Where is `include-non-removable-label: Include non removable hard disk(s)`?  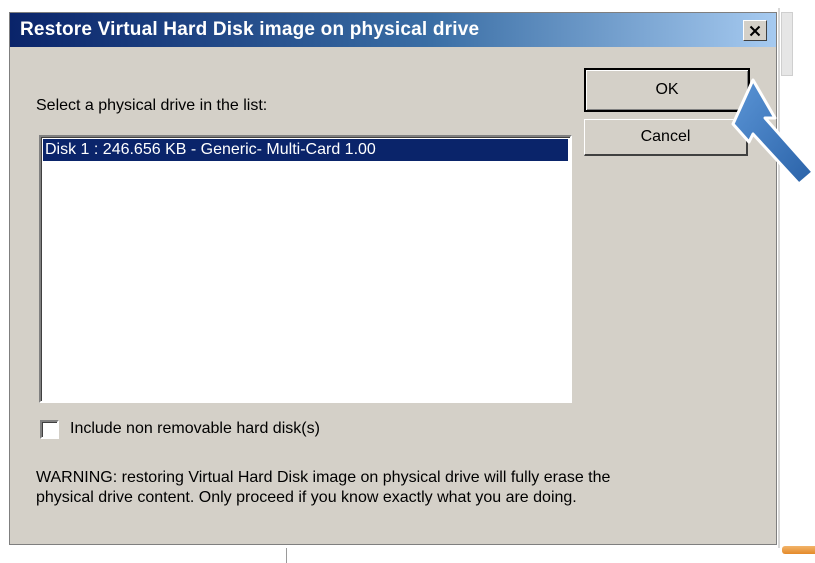
include-non-removable-label: Include non removable hard disk(s) is located at coordinates (195, 429).